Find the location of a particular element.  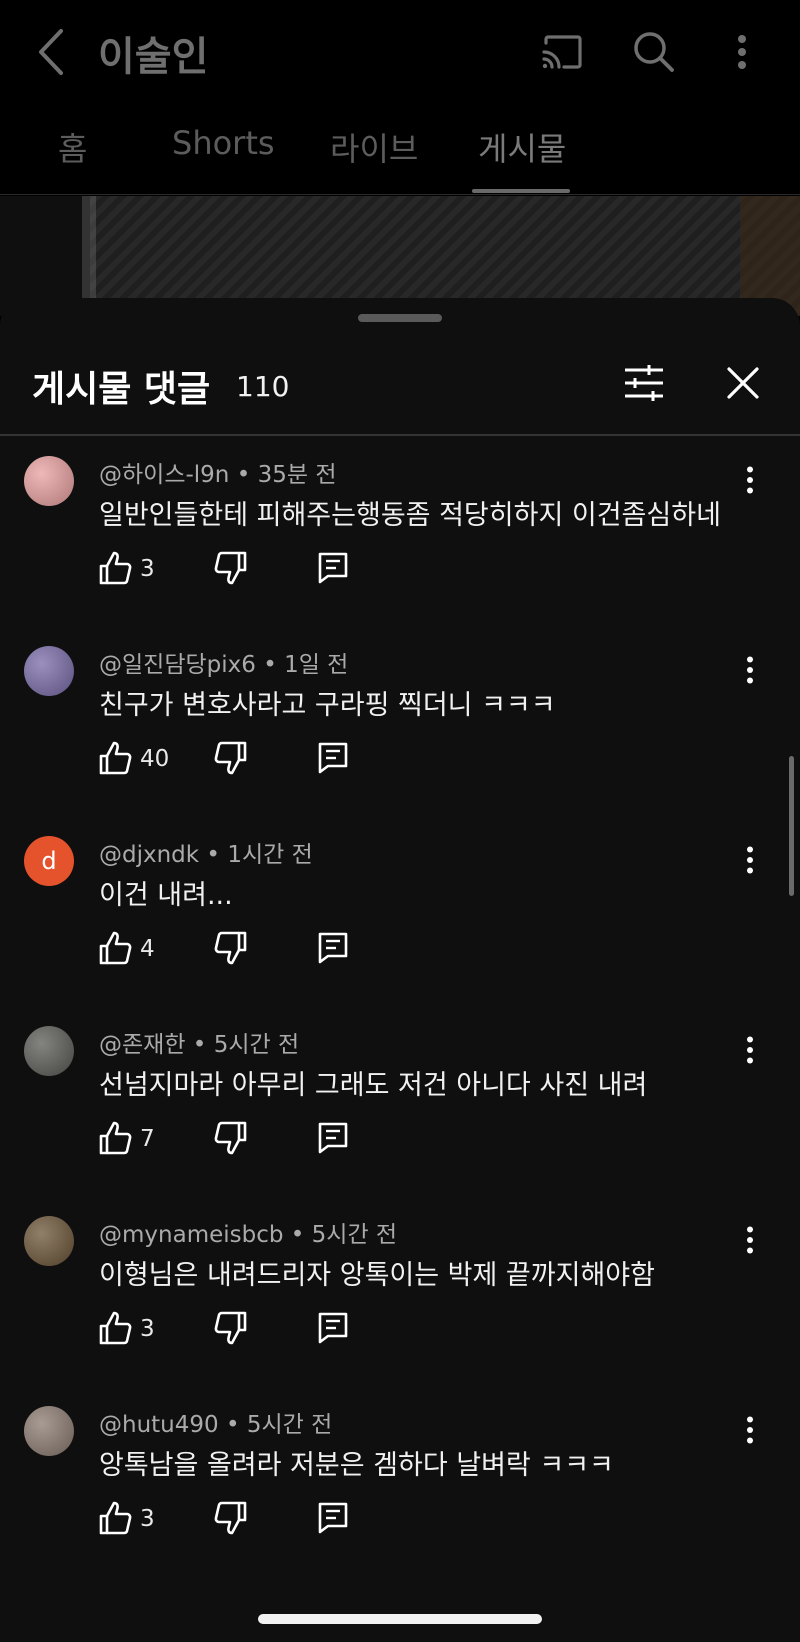

like-count: 3 is located at coordinates (147, 1329).